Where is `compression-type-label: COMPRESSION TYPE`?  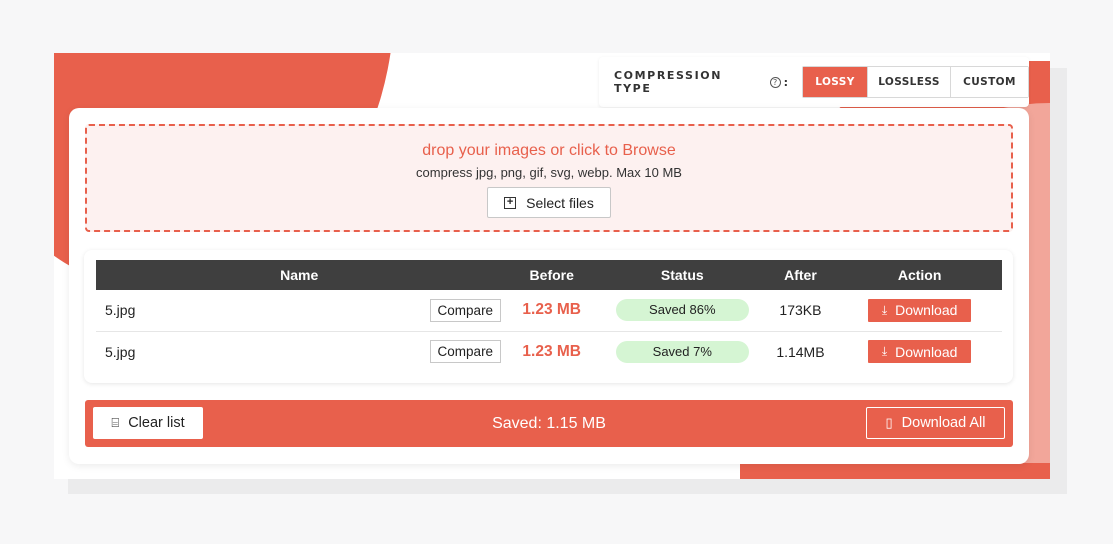 compression-type-label: COMPRESSION TYPE is located at coordinates (668, 82).